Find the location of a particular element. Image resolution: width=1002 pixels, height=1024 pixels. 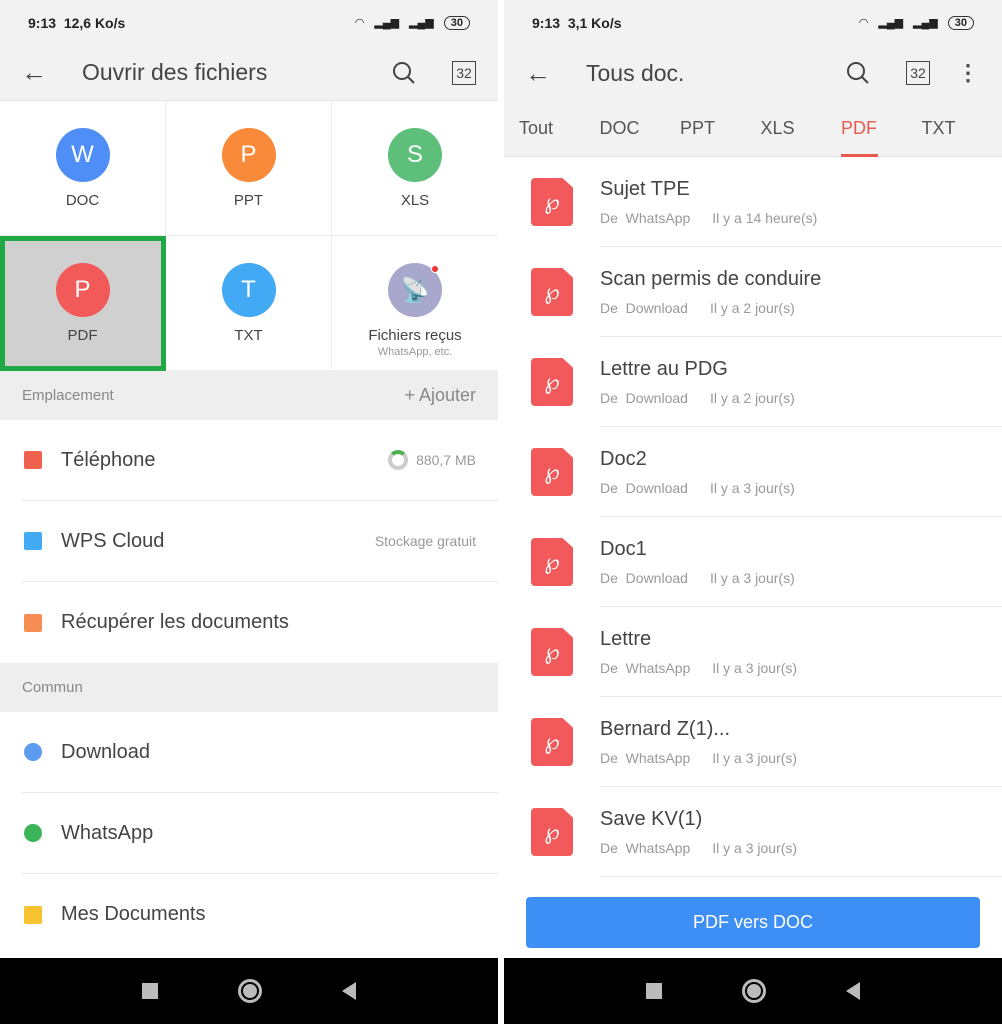

location-t-l-phone: Téléphone 880,7 MB is located at coordinates (260, 460).